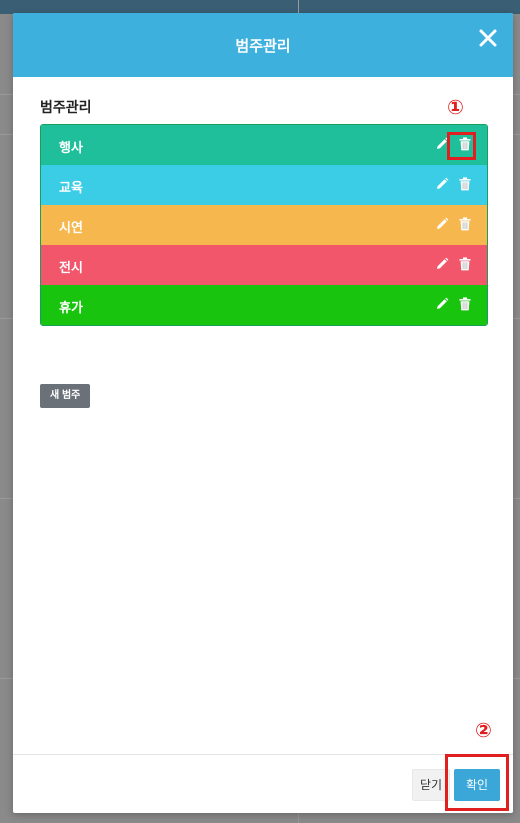 This screenshot has height=823, width=520. What do you see at coordinates (264, 305) in the screenshot?
I see `category-item: 휴가` at bounding box center [264, 305].